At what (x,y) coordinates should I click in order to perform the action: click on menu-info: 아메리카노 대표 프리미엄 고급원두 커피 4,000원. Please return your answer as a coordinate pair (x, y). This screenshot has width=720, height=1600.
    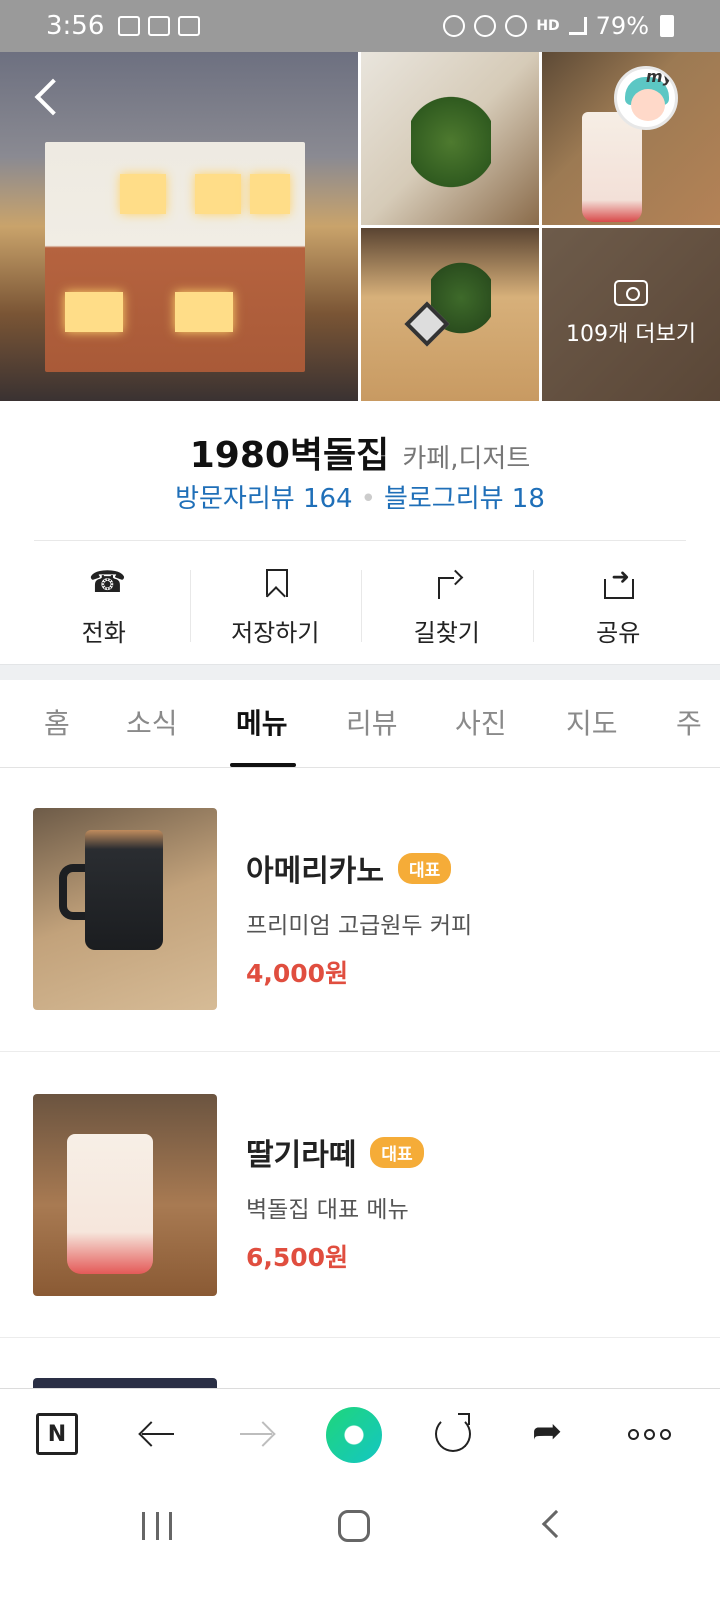
    Looking at the image, I should click on (359, 918).